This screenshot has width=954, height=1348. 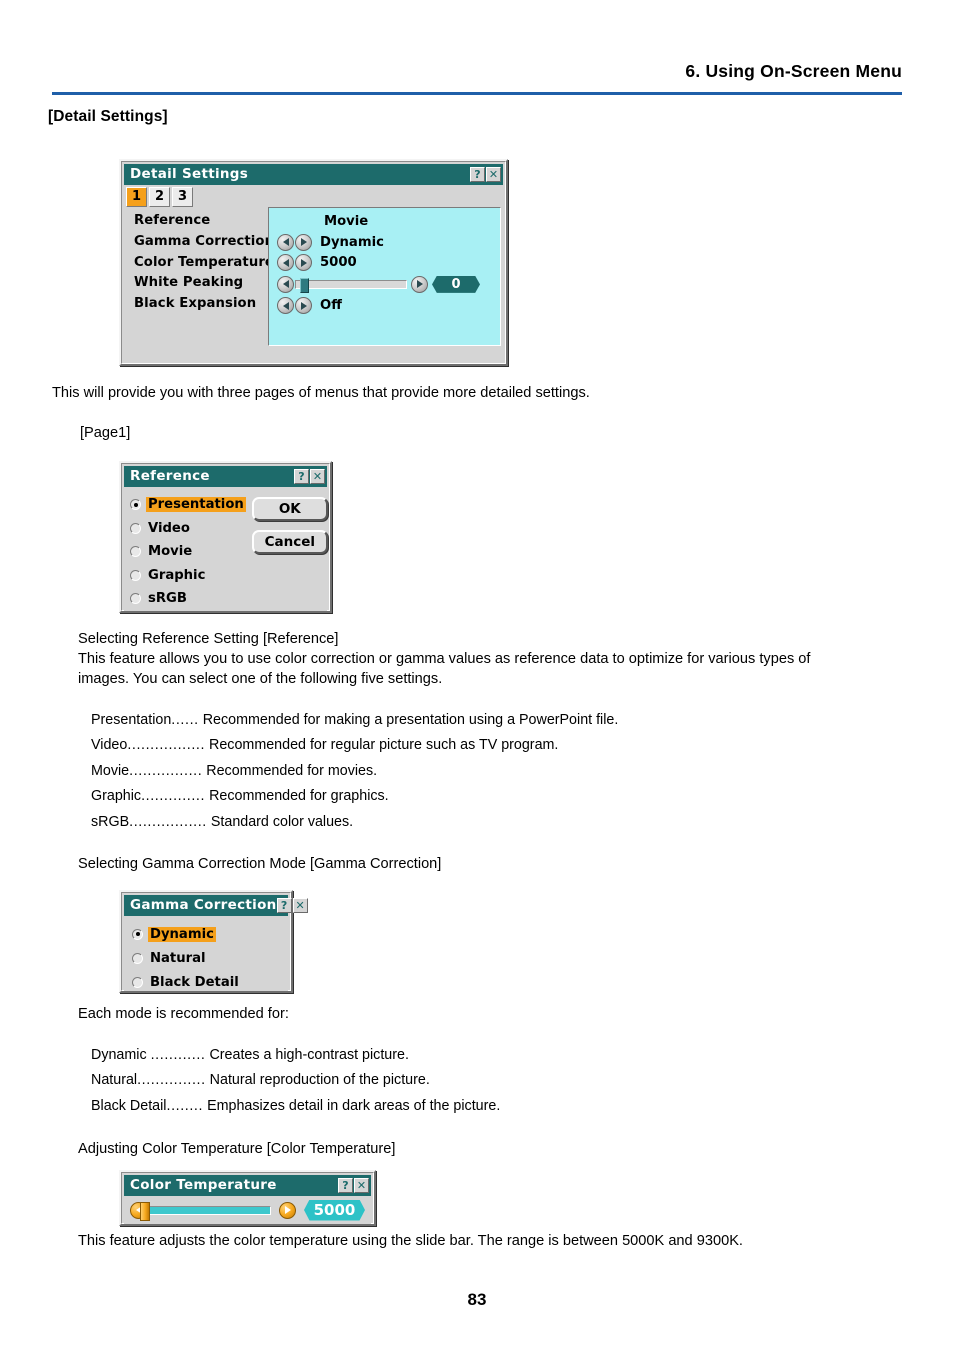 I want to click on reference-title-buttons: ? ✕, so click(x=309, y=476).